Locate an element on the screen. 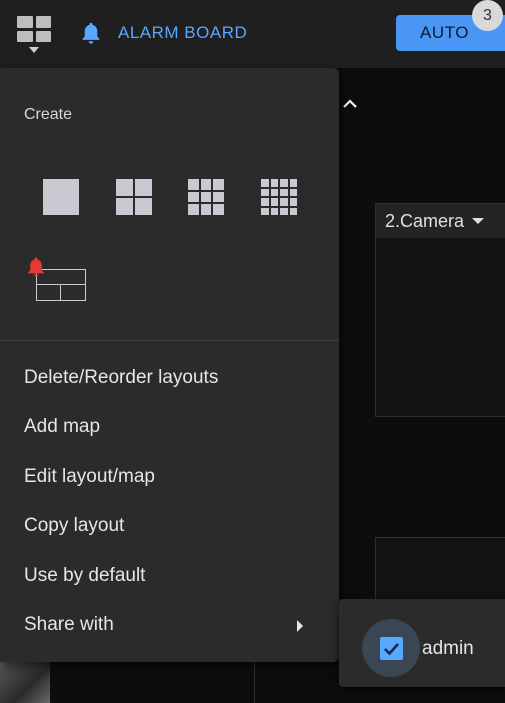 Image resolution: width=505 pixels, height=703 pixels. alarm-layout-icon is located at coordinates (56, 278).